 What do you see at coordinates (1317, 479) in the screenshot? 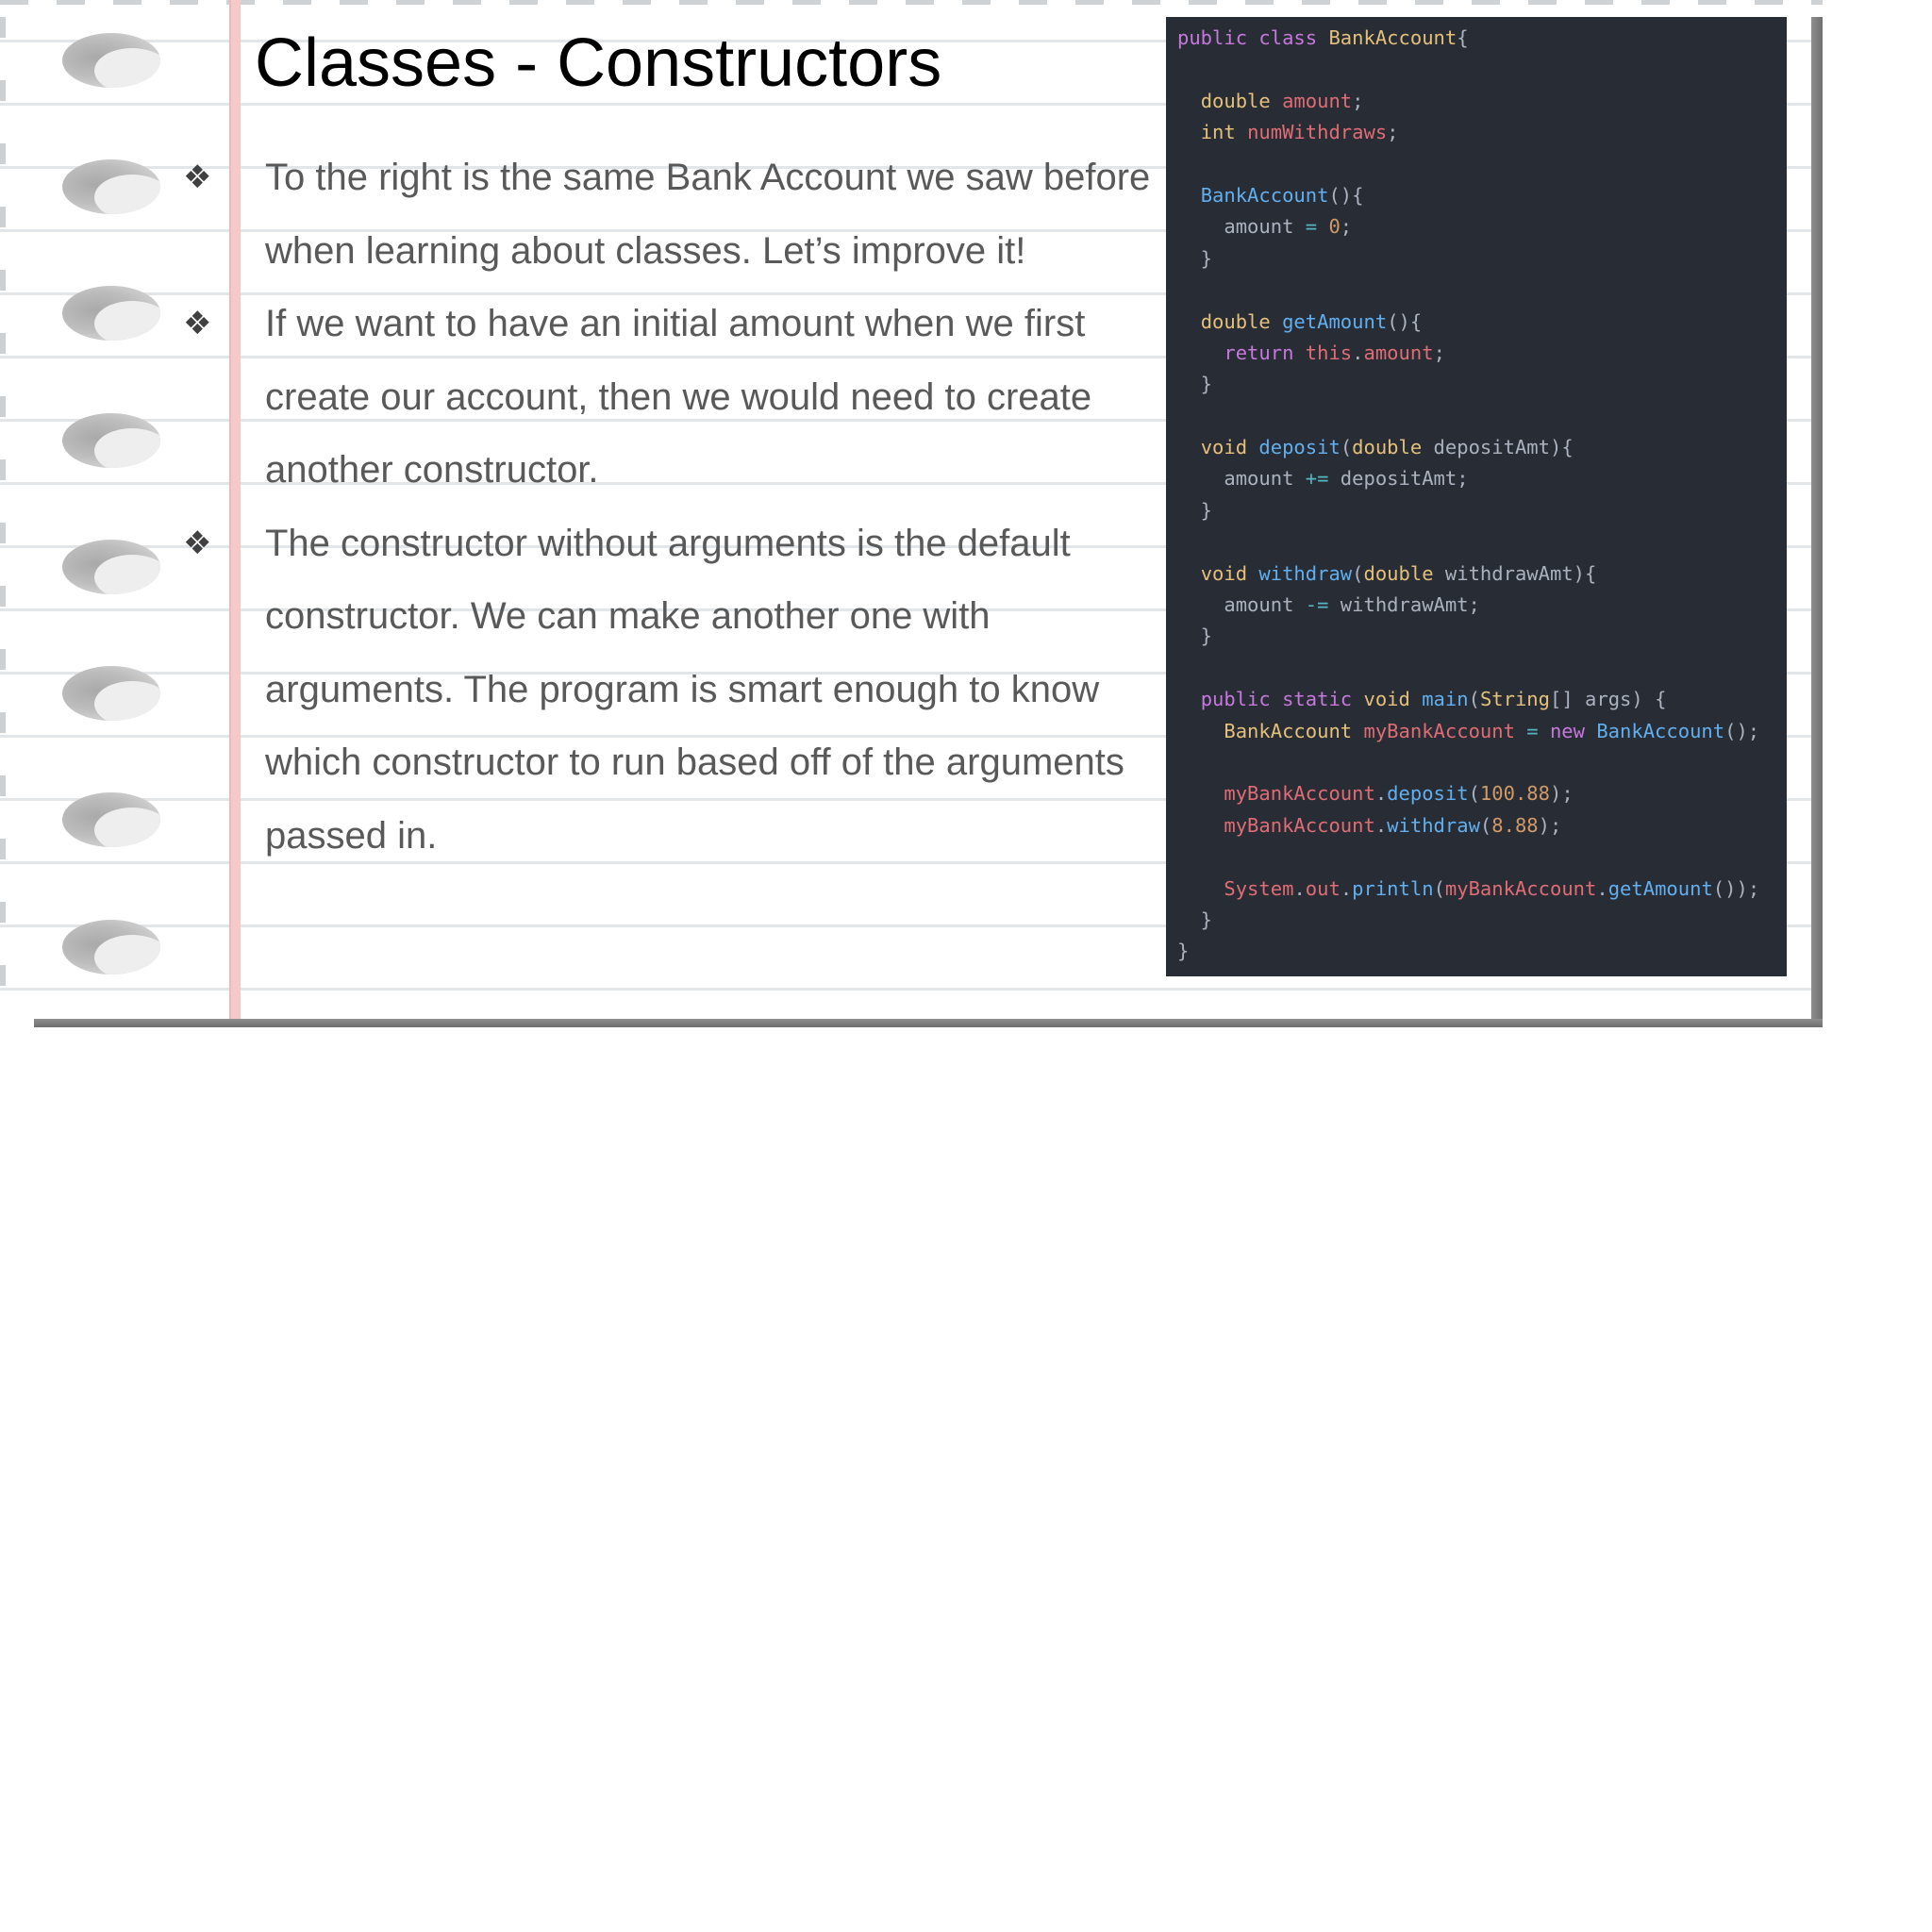
I see `code-token: +=` at bounding box center [1317, 479].